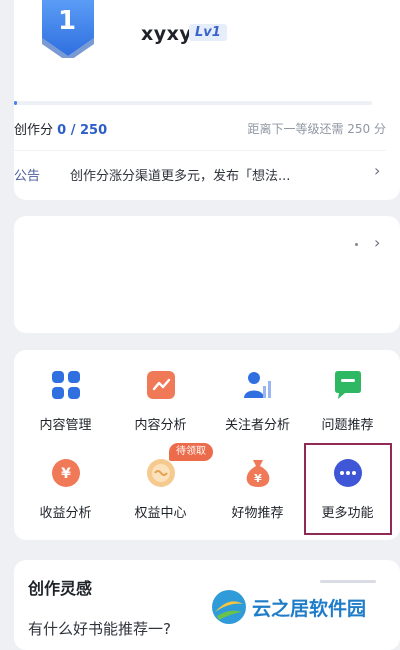 Image resolution: width=400 pixels, height=650 pixels. What do you see at coordinates (65, 513) in the screenshot?
I see `tool-label: 收益分析` at bounding box center [65, 513].